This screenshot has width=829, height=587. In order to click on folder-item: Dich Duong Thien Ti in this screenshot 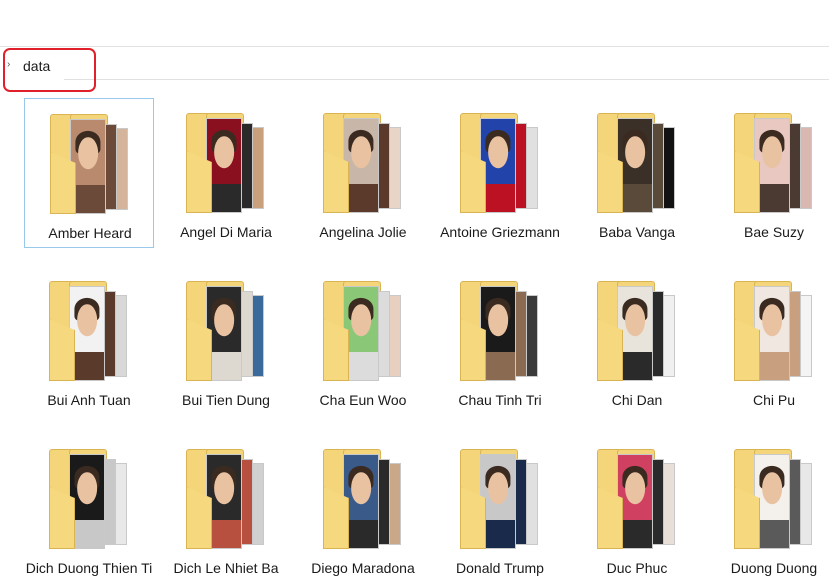, I will do `click(89, 509)`.